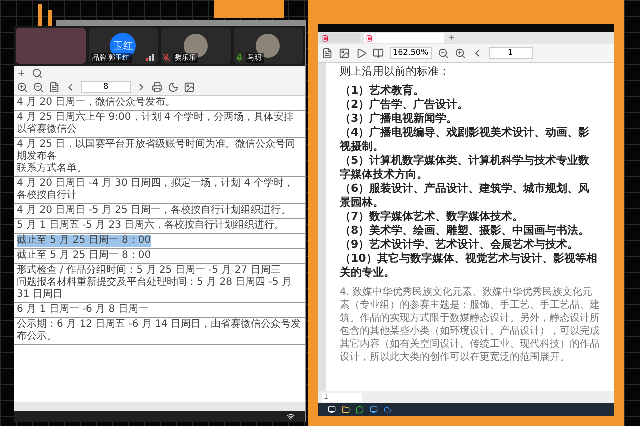 This screenshot has width=640, height=426. Describe the element at coordinates (249, 9) in the screenshot. I see `accent-block` at that location.